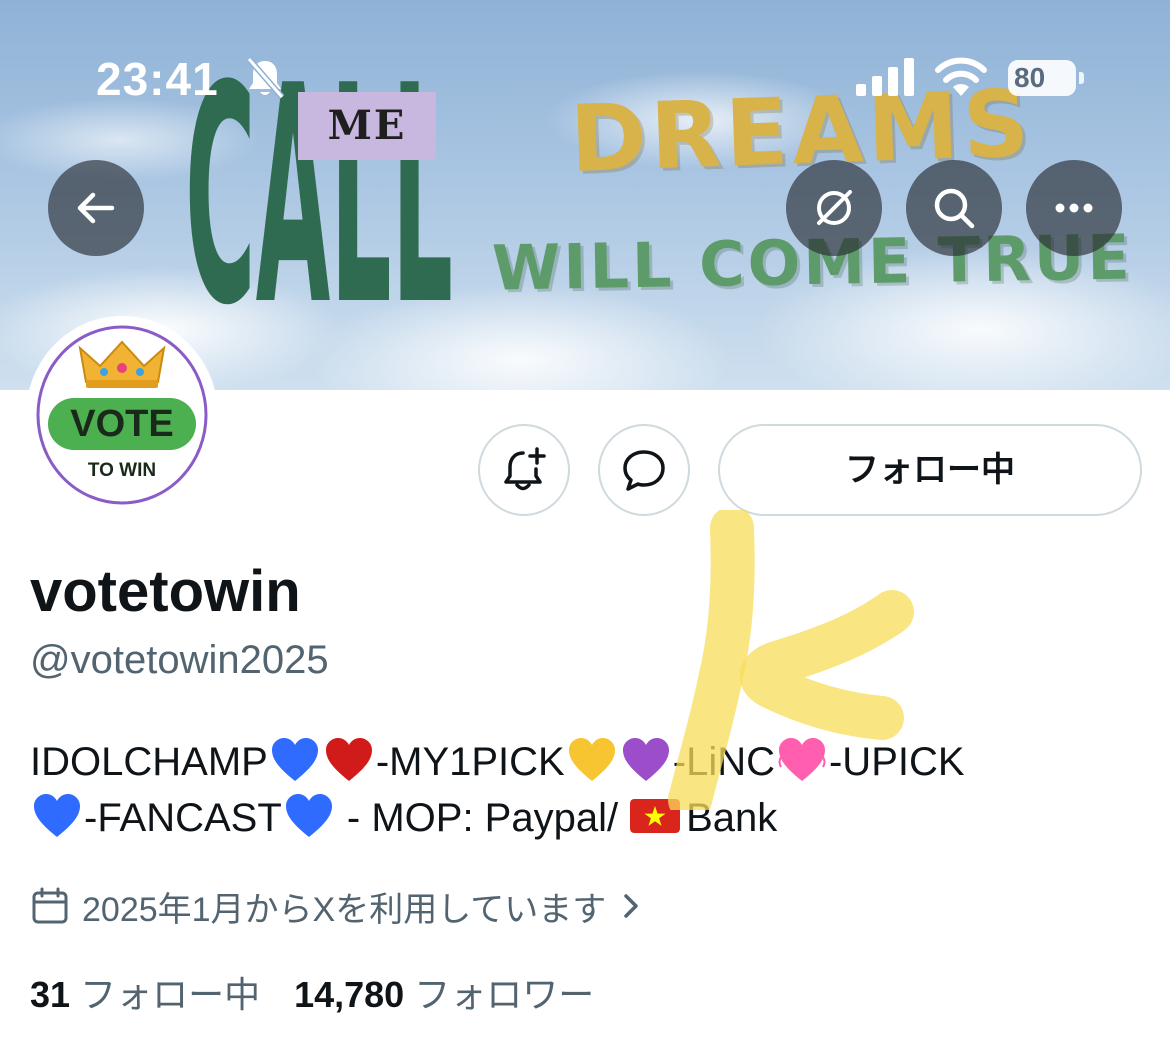 Image resolution: width=1170 pixels, height=1044 pixels. I want to click on followers-count: 14,780, so click(349, 994).